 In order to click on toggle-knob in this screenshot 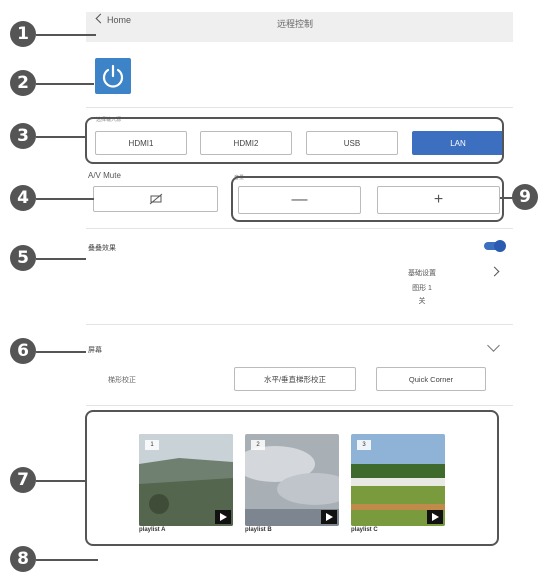, I will do `click(500, 246)`.